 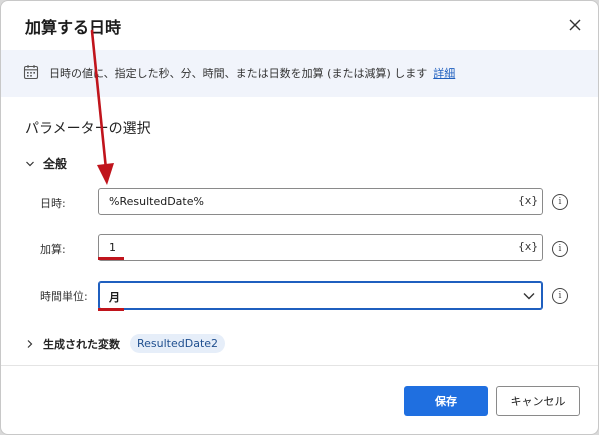 What do you see at coordinates (446, 401) in the screenshot?
I see `save-button: 保存` at bounding box center [446, 401].